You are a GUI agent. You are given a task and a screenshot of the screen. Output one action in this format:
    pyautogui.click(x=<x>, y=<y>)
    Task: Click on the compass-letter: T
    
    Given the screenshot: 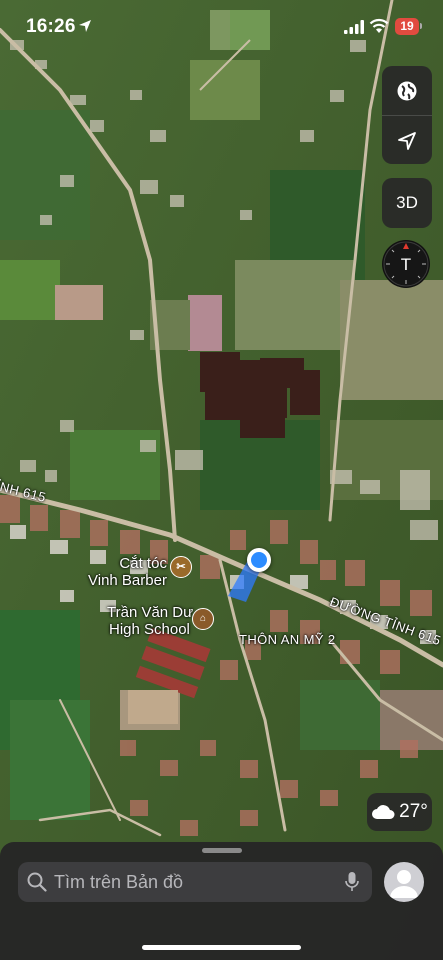 What is the action you would take?
    pyautogui.click(x=406, y=264)
    